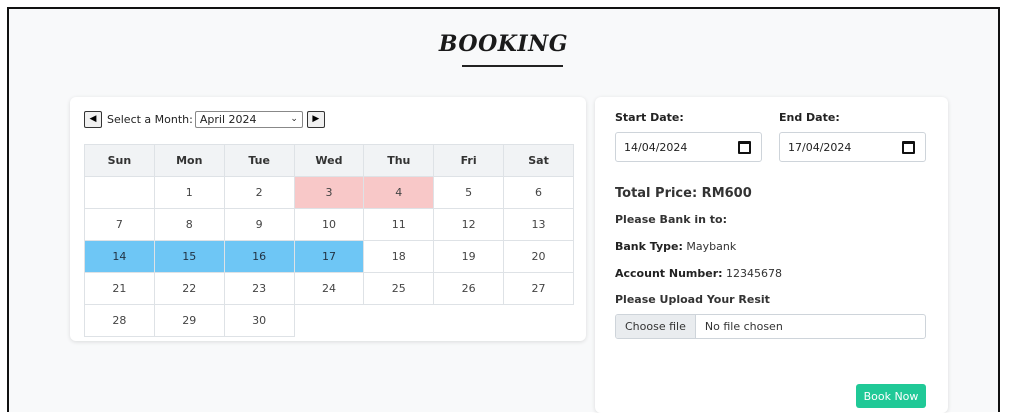  I want to click on calendar-day-23: 23, so click(259, 288).